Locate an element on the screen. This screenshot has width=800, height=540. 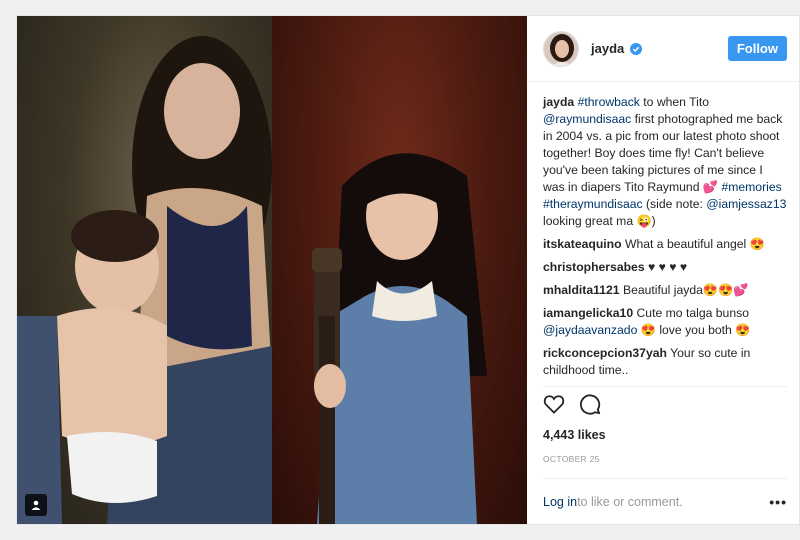
hashtag-link: #memories is located at coordinates (751, 187).